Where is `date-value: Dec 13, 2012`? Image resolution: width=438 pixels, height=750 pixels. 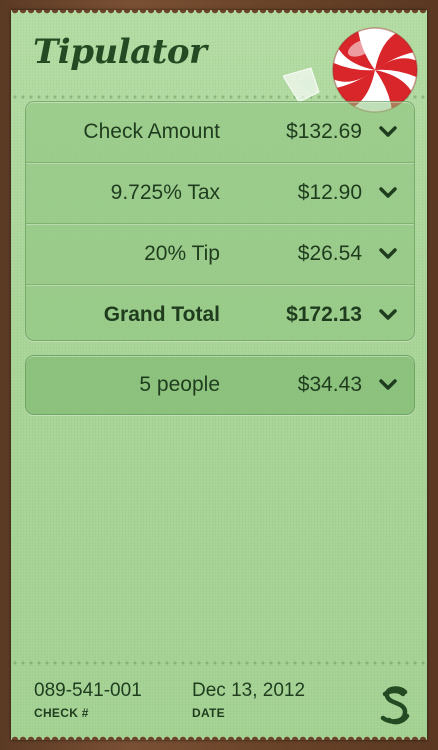
date-value: Dec 13, 2012 is located at coordinates (249, 690).